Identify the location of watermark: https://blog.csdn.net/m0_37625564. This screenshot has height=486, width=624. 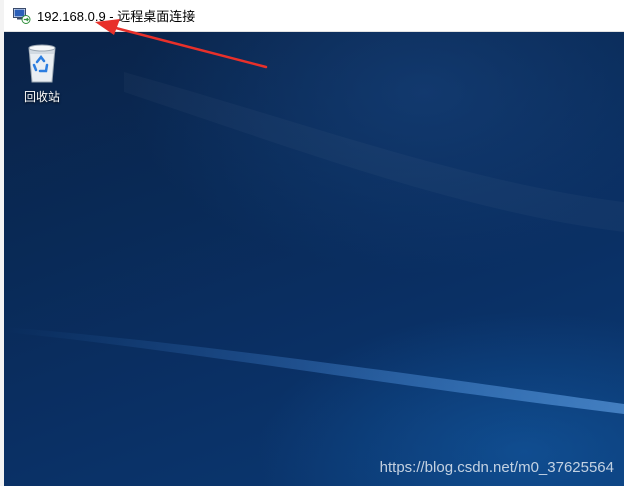
(496, 467).